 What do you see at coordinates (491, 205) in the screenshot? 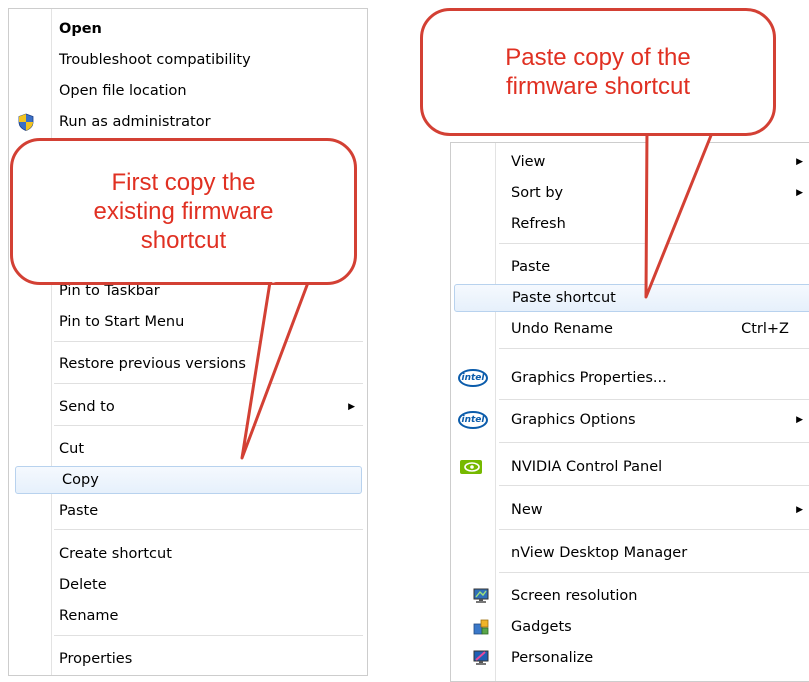
I see `callout-pointer-joins` at bounding box center [491, 205].